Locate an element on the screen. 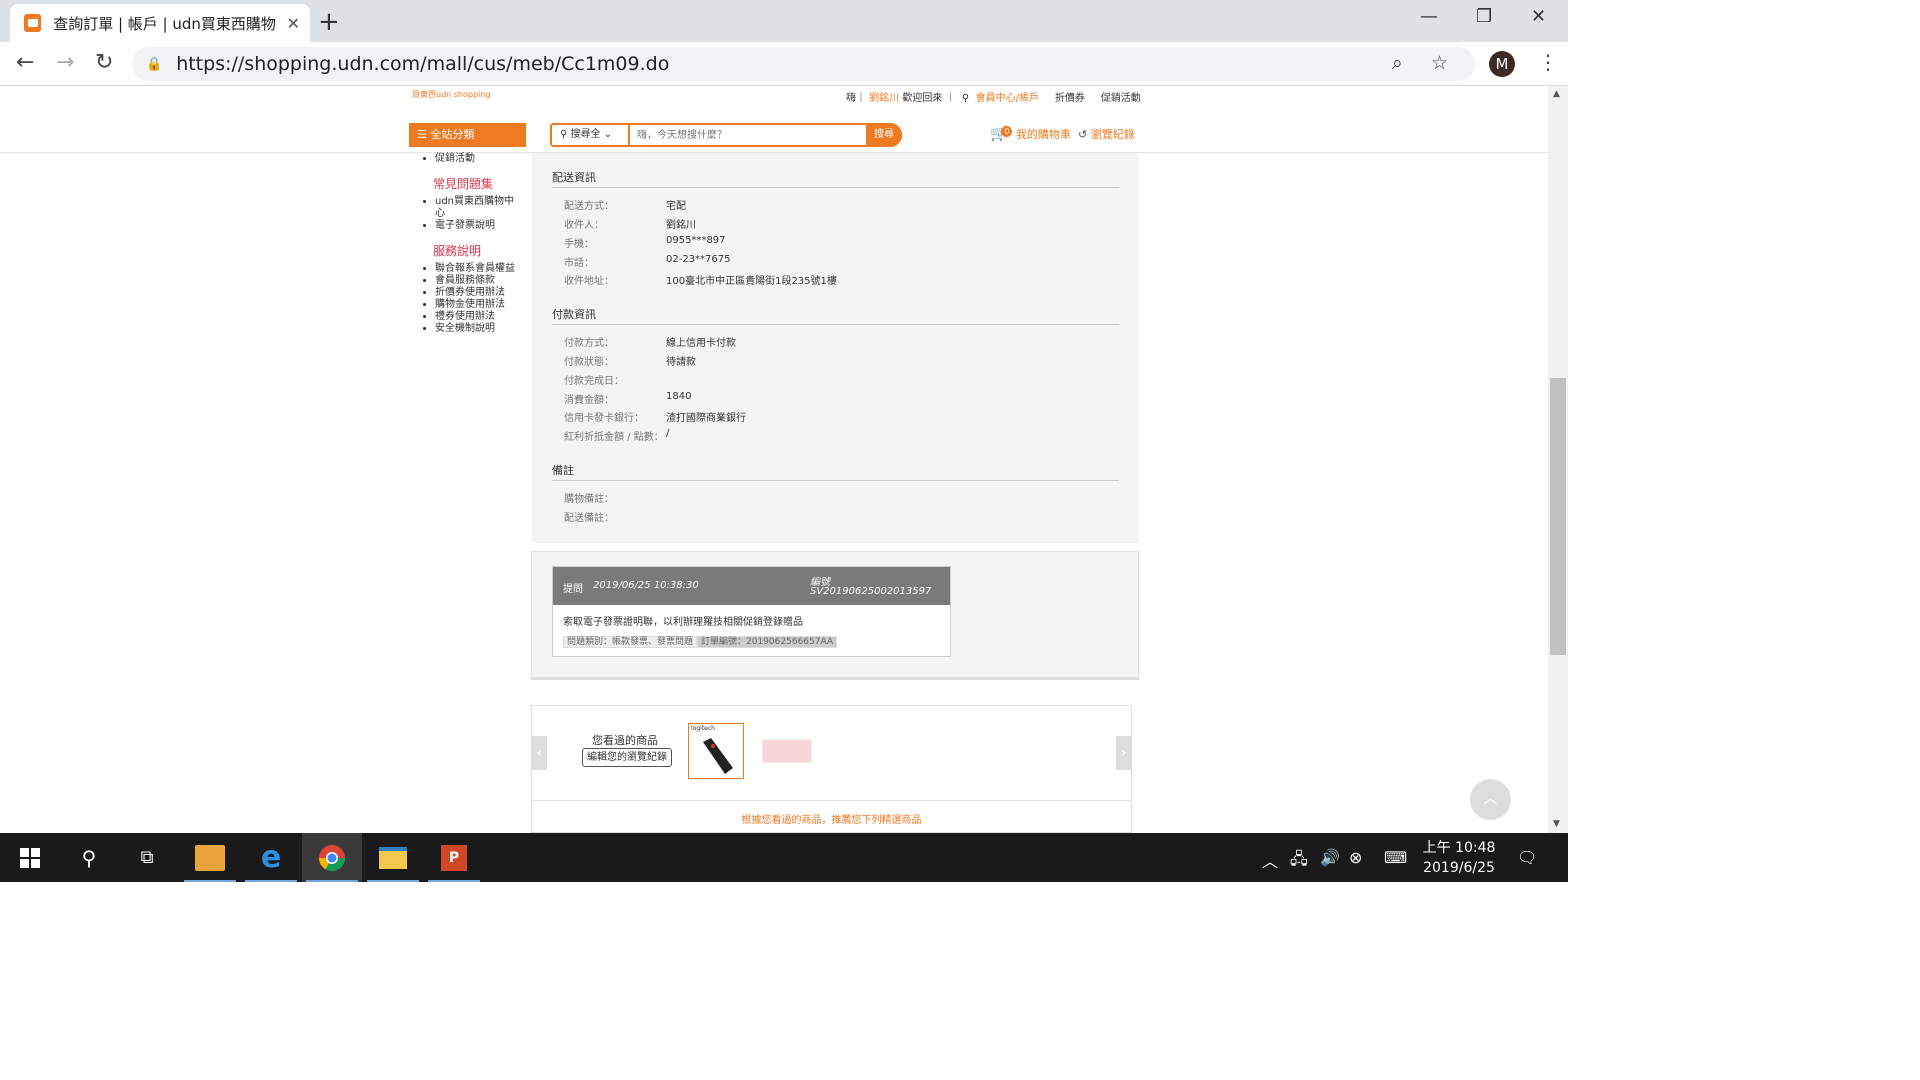  cart-link: 🛒0 我的購物車 is located at coordinates (1030, 134).